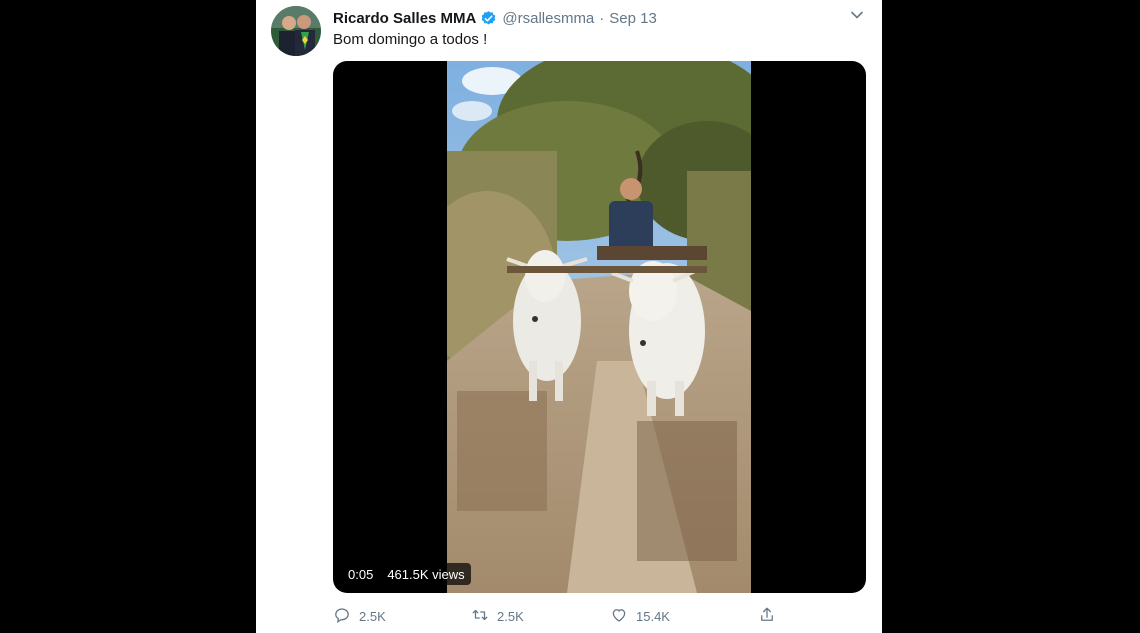  I want to click on like-button: 15.4K, so click(640, 616).